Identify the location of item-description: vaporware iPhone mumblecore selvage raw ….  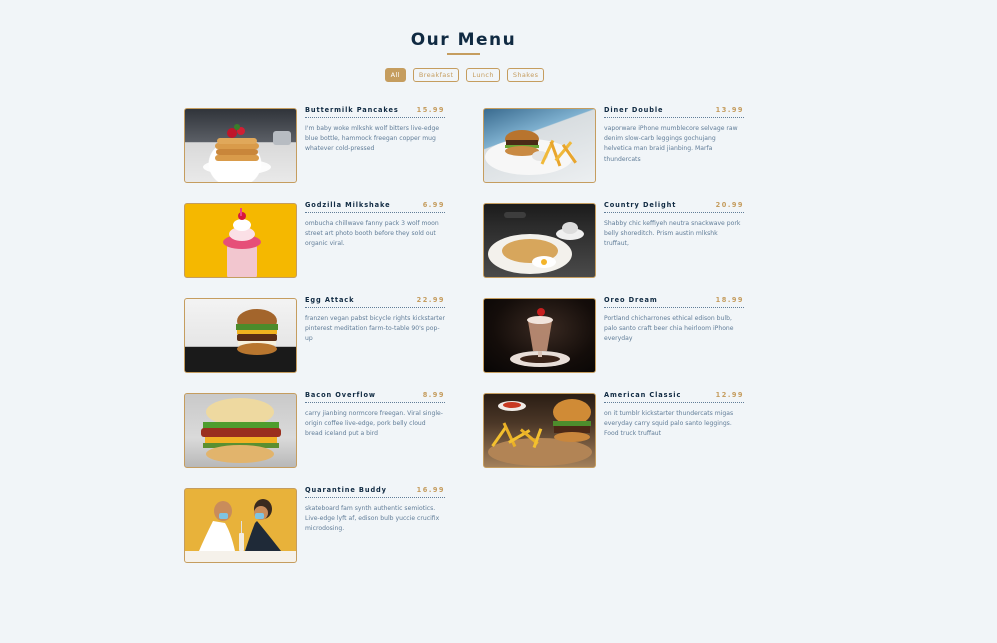
(671, 144).